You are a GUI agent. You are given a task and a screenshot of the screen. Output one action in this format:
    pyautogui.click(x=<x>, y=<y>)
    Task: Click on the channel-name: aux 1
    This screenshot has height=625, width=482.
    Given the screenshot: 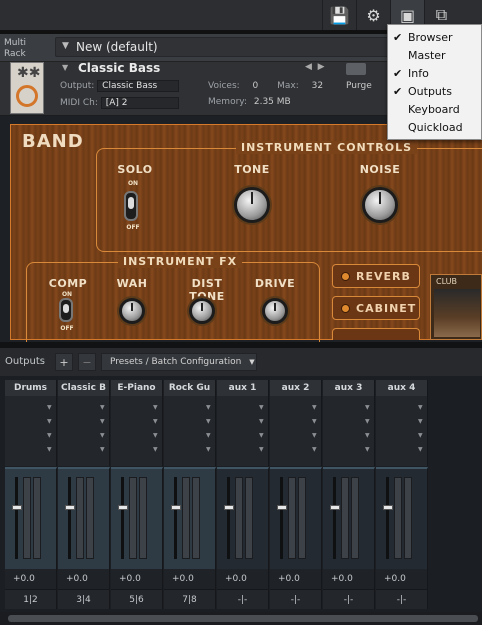 What is the action you would take?
    pyautogui.click(x=243, y=388)
    